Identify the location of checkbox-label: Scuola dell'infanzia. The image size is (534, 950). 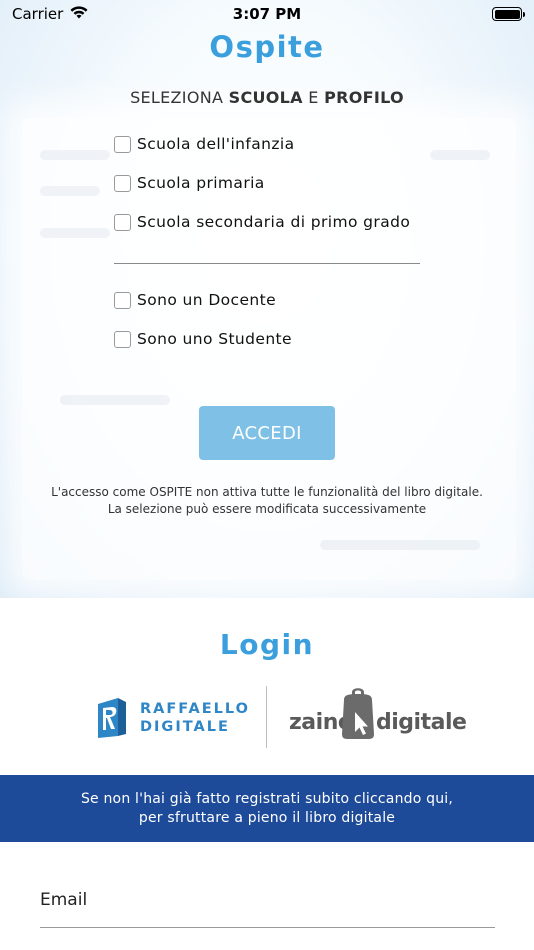
(216, 144).